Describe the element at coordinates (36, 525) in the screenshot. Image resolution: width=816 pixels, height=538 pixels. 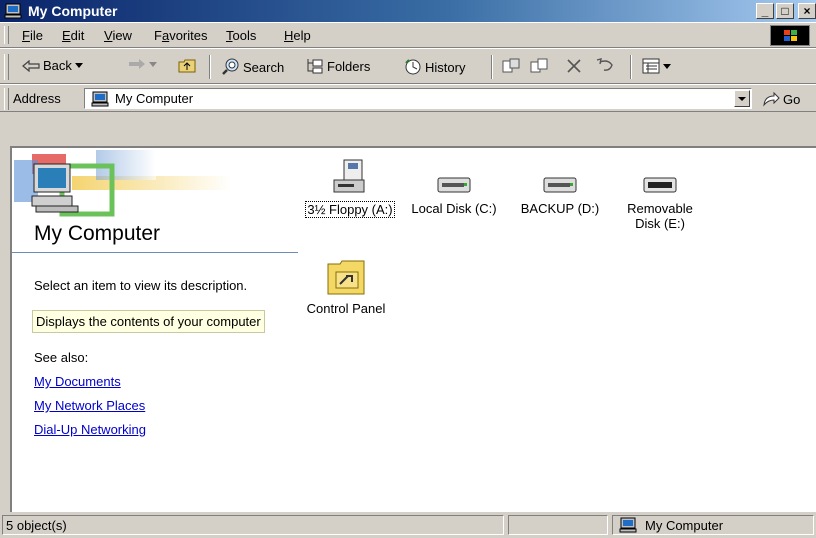
I see `object-count: 5 object(s)` at that location.